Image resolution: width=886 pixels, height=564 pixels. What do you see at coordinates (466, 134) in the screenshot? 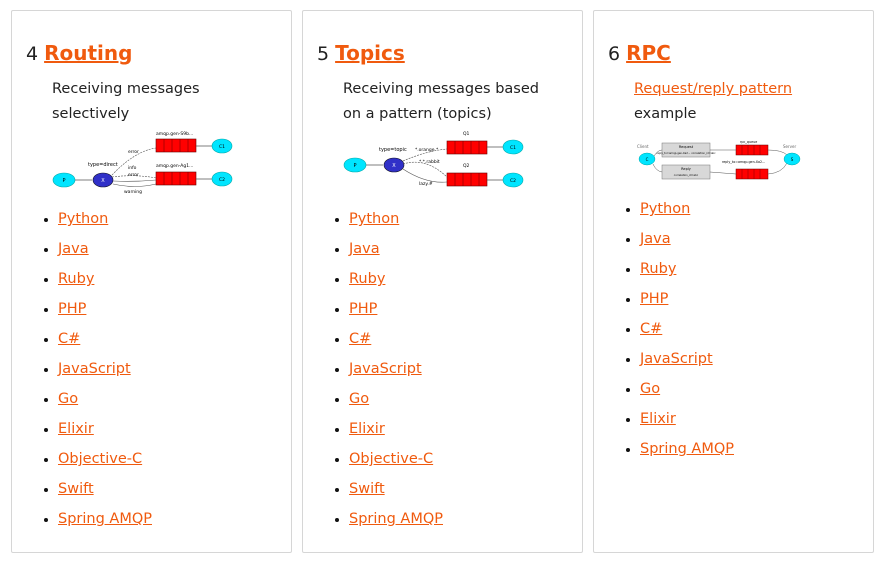
I see `svg-text: Q1` at bounding box center [466, 134].